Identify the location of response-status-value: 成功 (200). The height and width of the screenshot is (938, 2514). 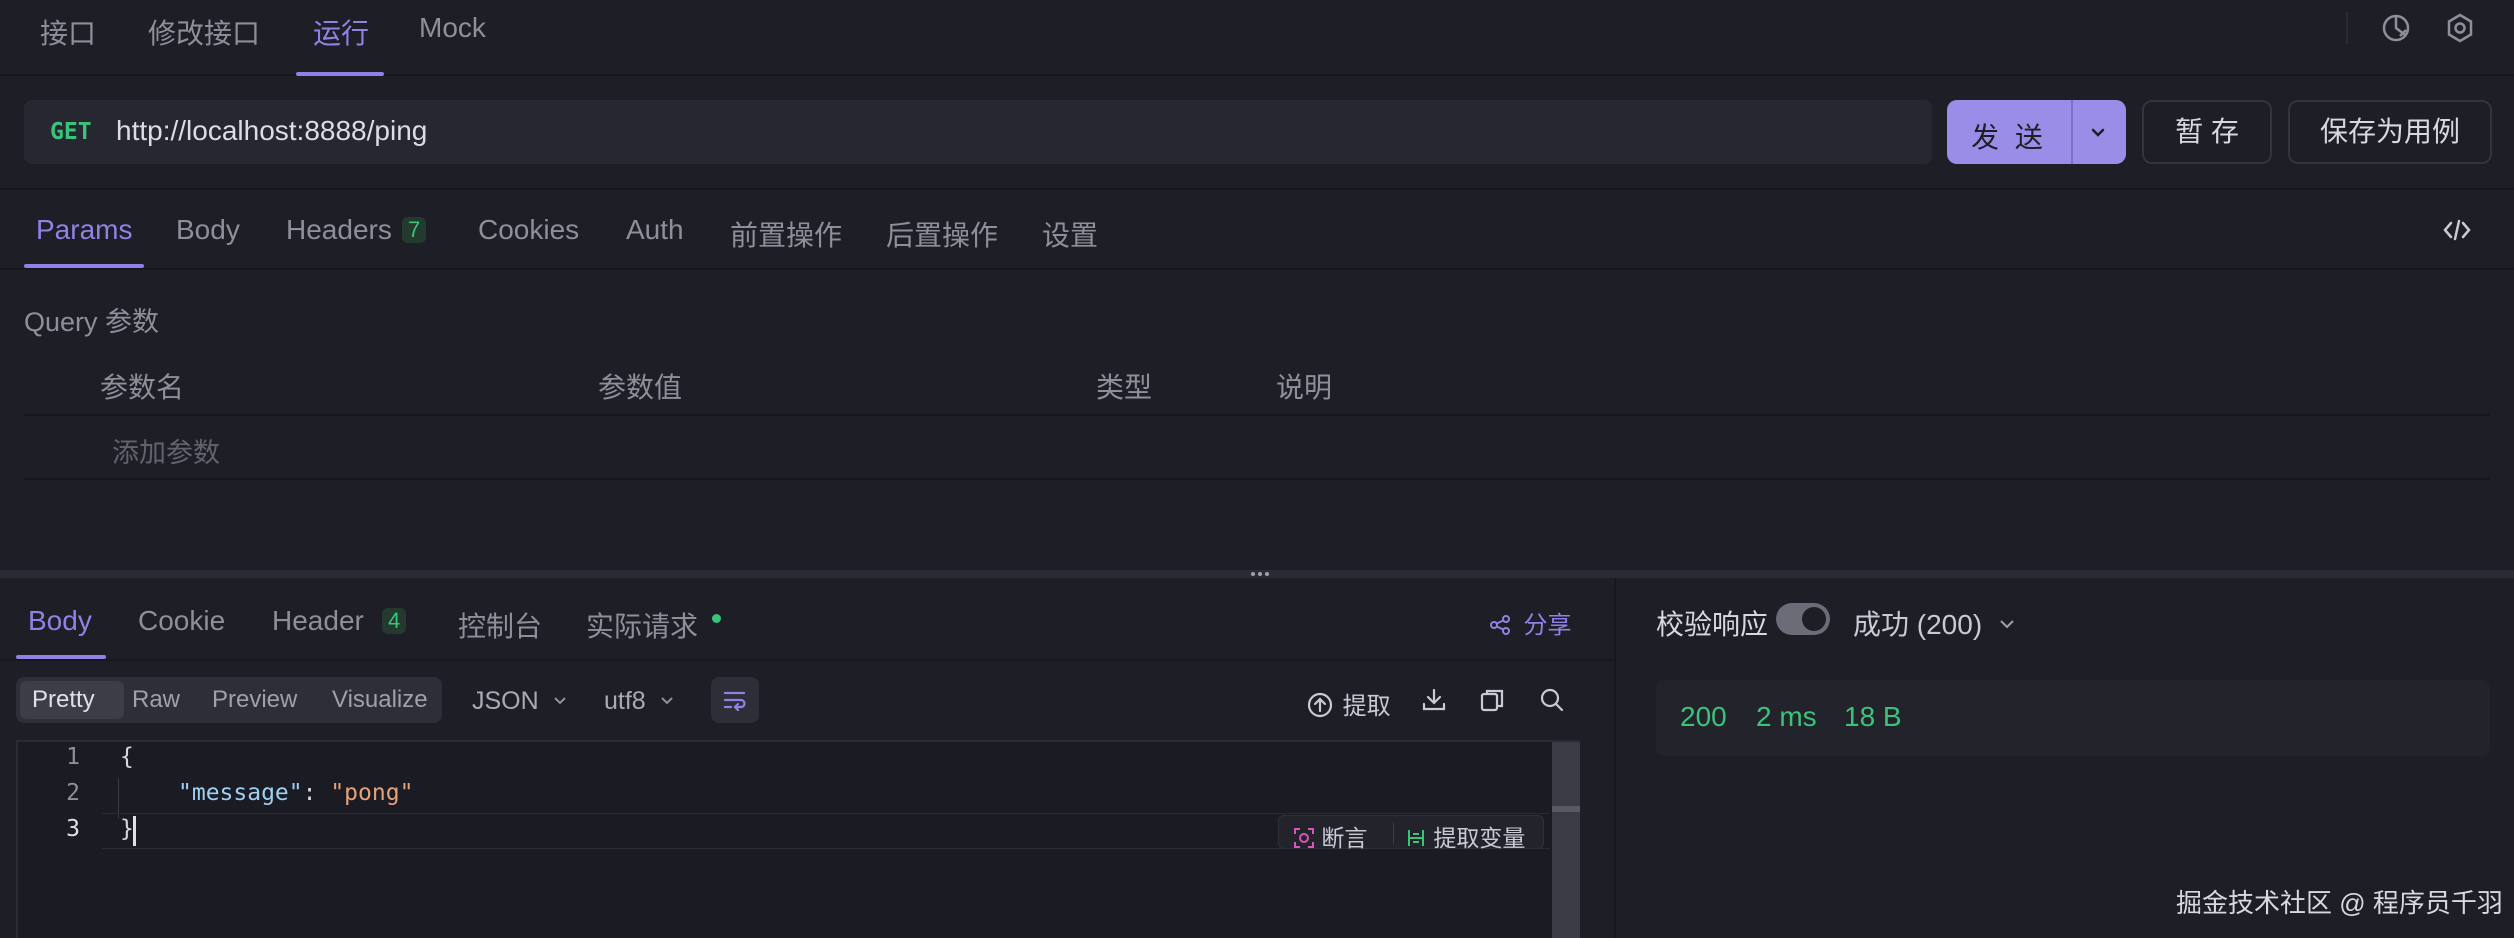
(1918, 624).